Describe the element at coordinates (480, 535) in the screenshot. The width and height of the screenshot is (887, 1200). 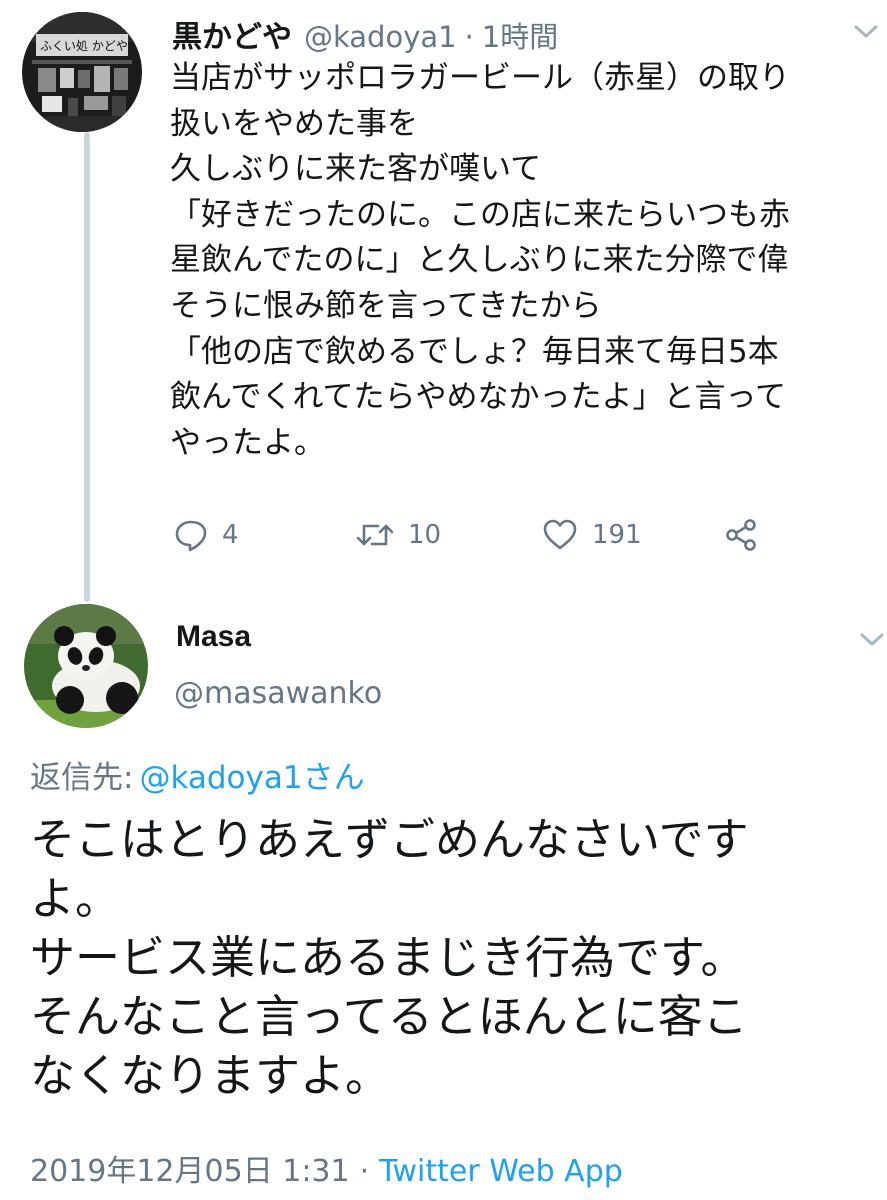
I see `tweet-actions: 4 10 191` at that location.